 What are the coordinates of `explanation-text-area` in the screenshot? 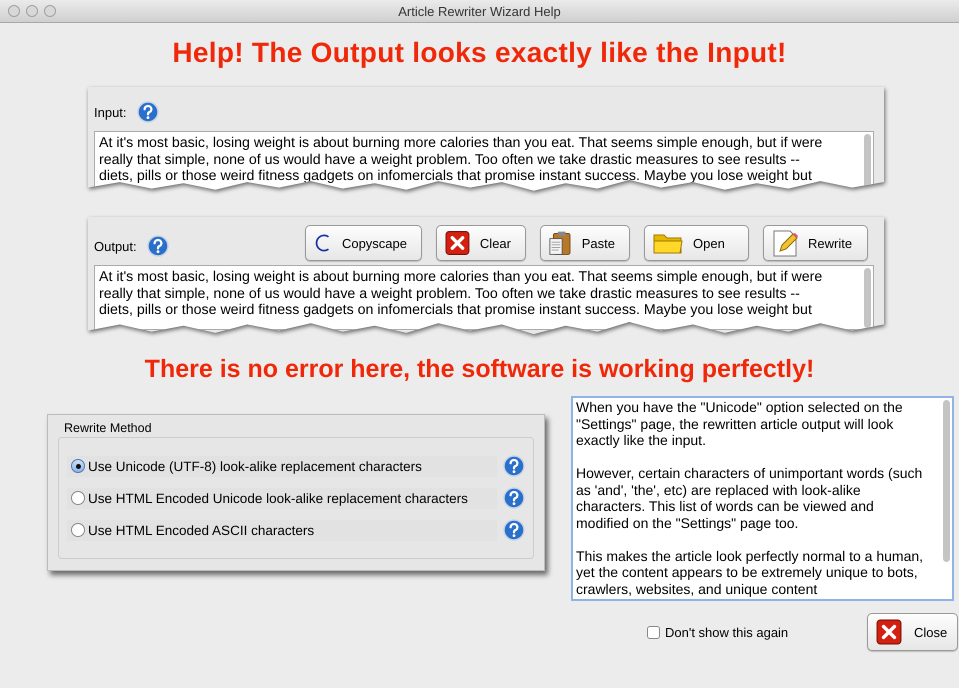 It's located at (762, 498).